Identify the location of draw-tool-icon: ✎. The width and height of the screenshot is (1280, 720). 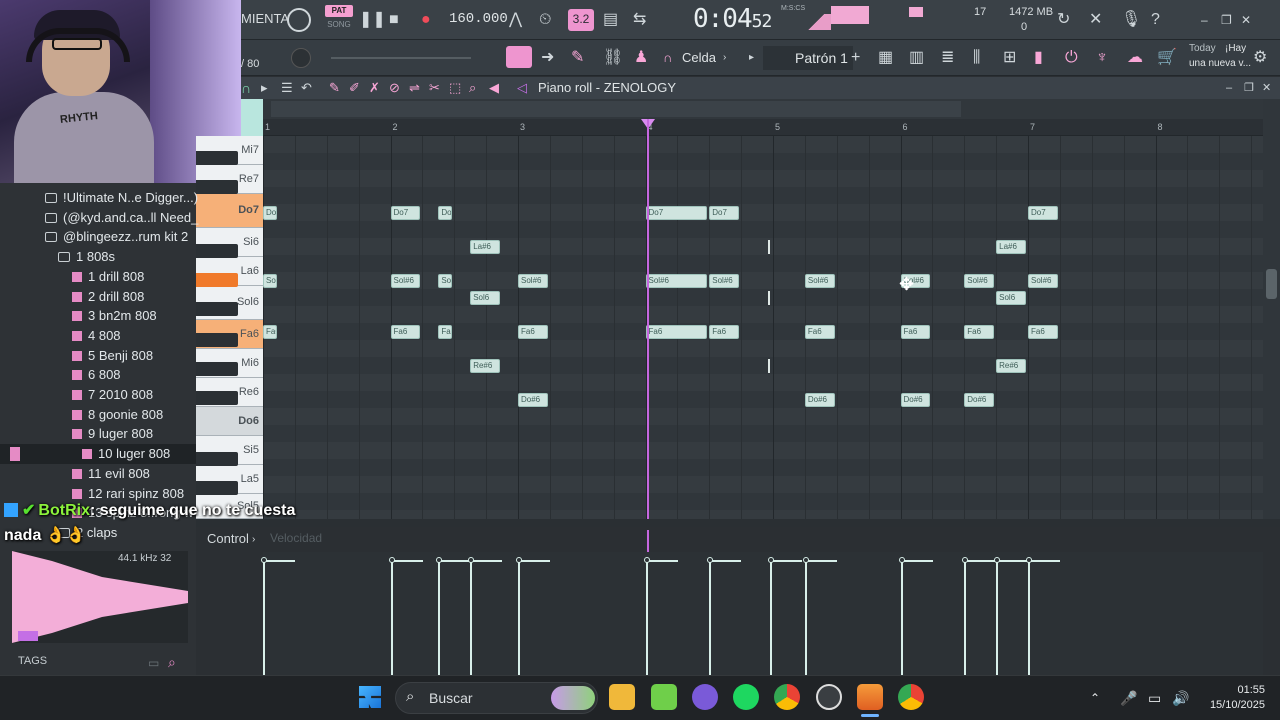
(334, 88).